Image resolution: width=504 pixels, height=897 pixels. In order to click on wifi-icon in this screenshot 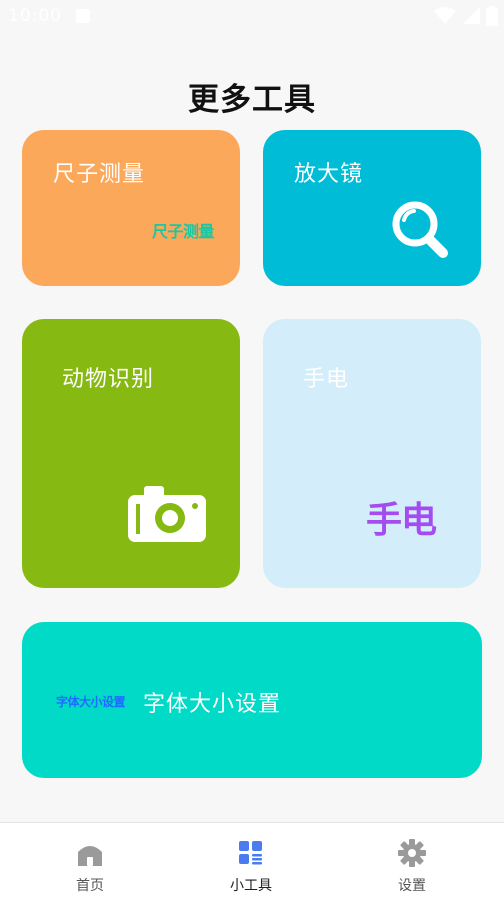, I will do `click(445, 15)`.